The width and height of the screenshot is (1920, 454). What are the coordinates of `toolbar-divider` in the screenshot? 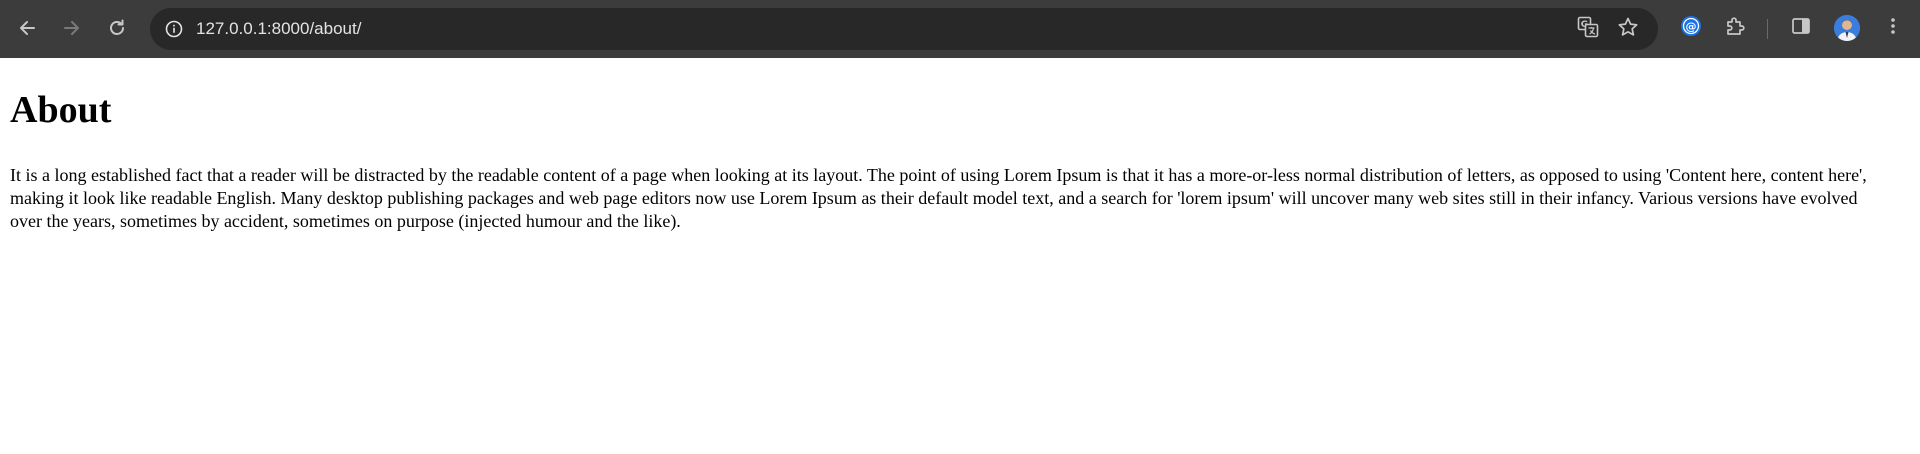 It's located at (1767, 29).